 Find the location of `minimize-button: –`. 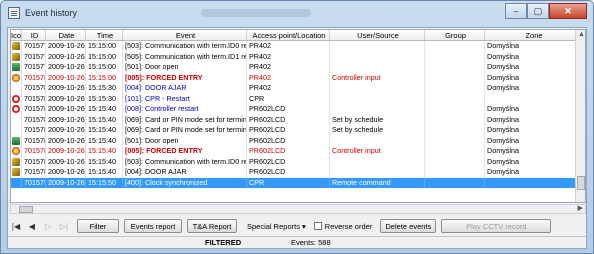

minimize-button: – is located at coordinates (516, 11).